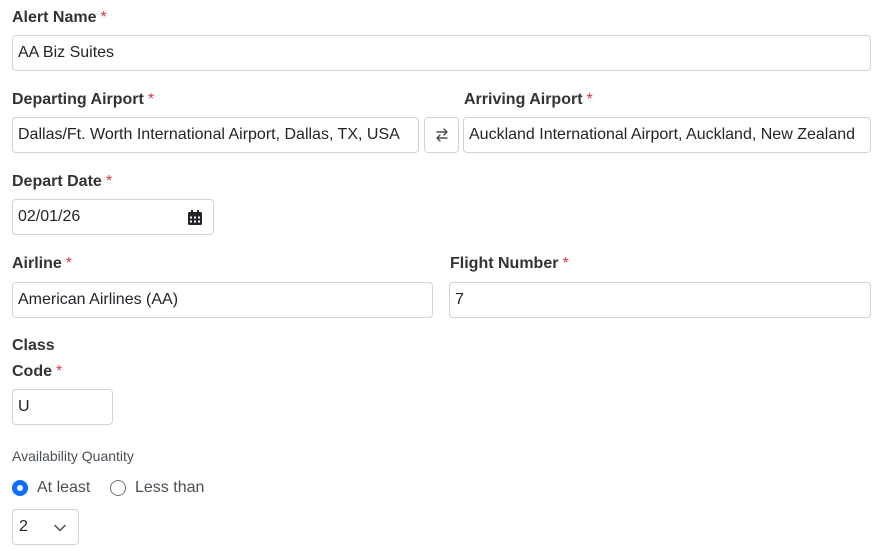 This screenshot has height=551, width=889. What do you see at coordinates (37, 359) in the screenshot?
I see `class-code-label: Class Code *` at bounding box center [37, 359].